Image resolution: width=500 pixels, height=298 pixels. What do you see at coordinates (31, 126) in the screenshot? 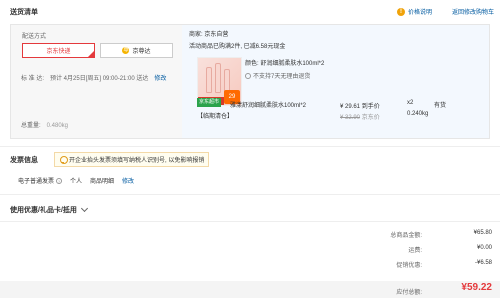
I see `total-weight-label: 总重量:` at bounding box center [31, 126].